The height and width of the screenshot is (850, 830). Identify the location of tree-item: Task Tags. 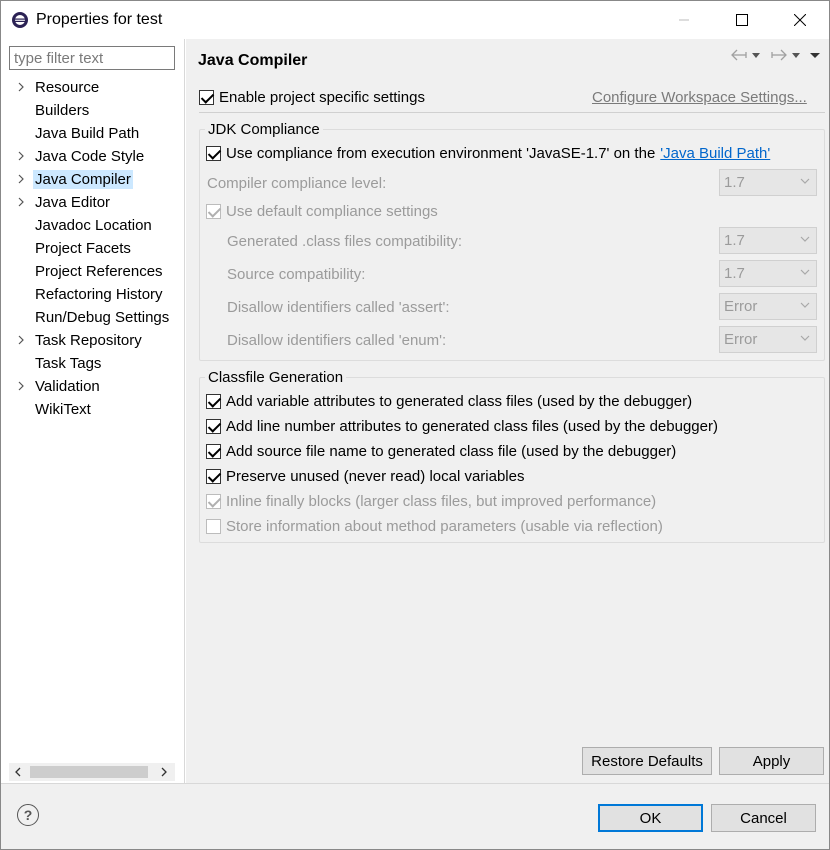
(93, 363).